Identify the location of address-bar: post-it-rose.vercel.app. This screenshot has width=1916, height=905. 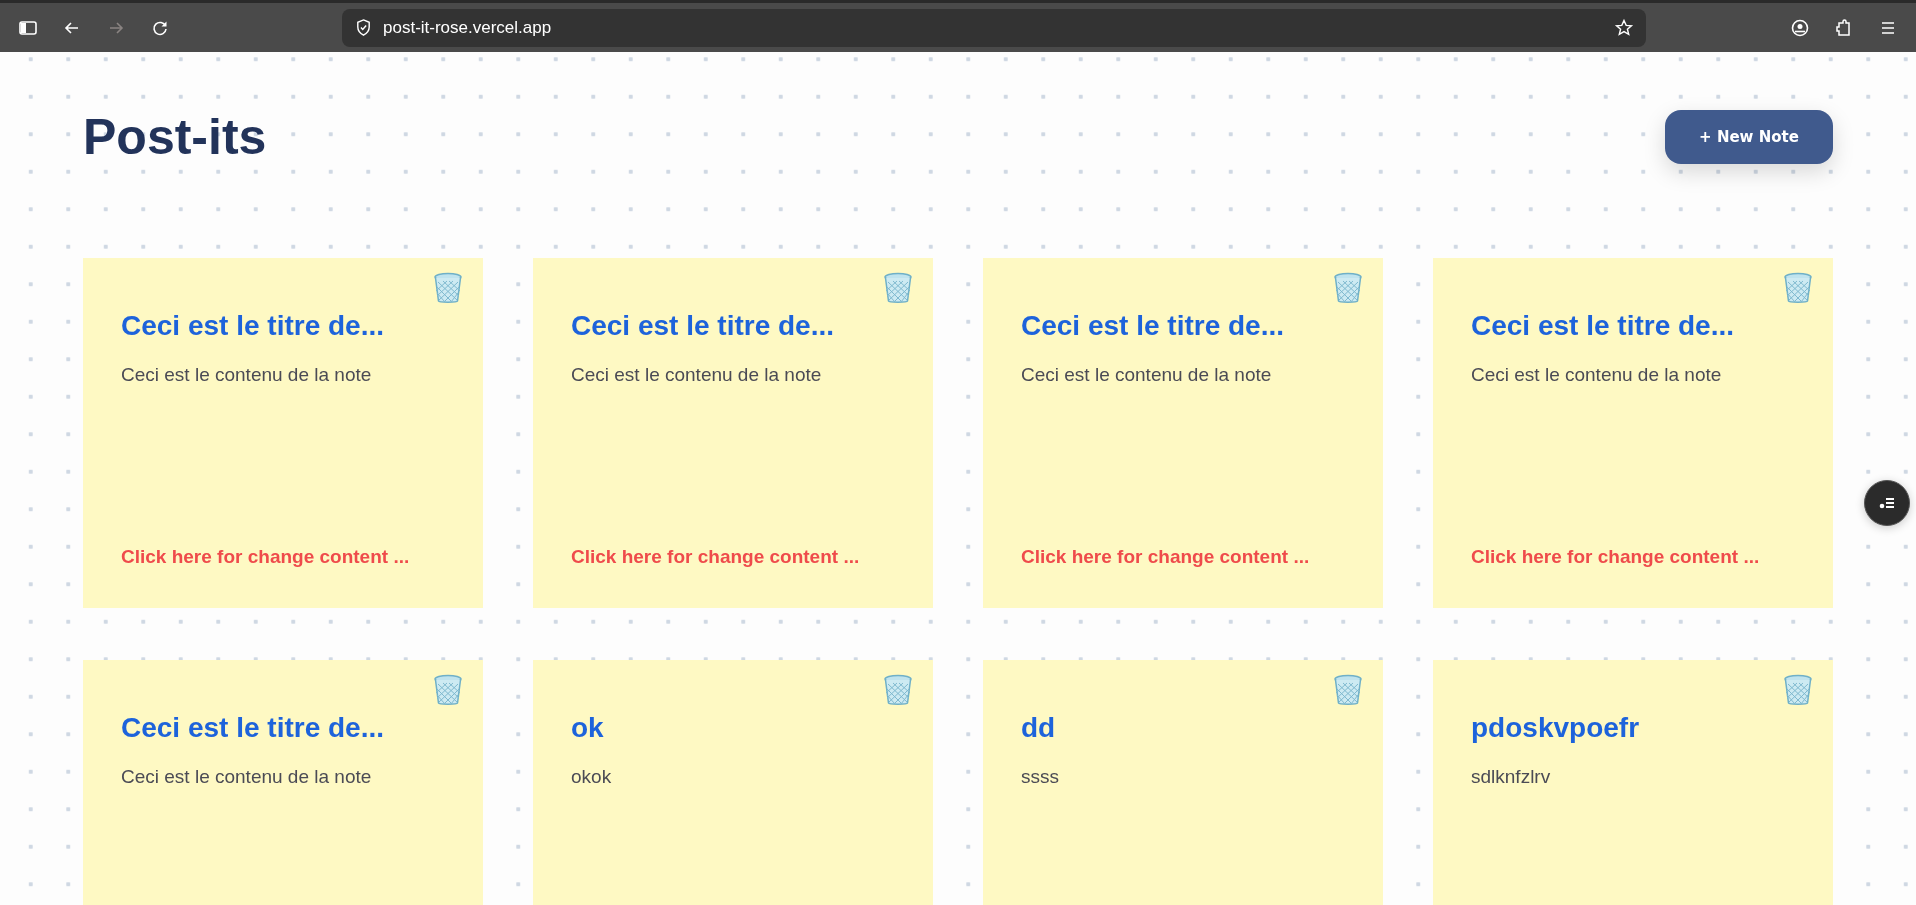
(994, 27).